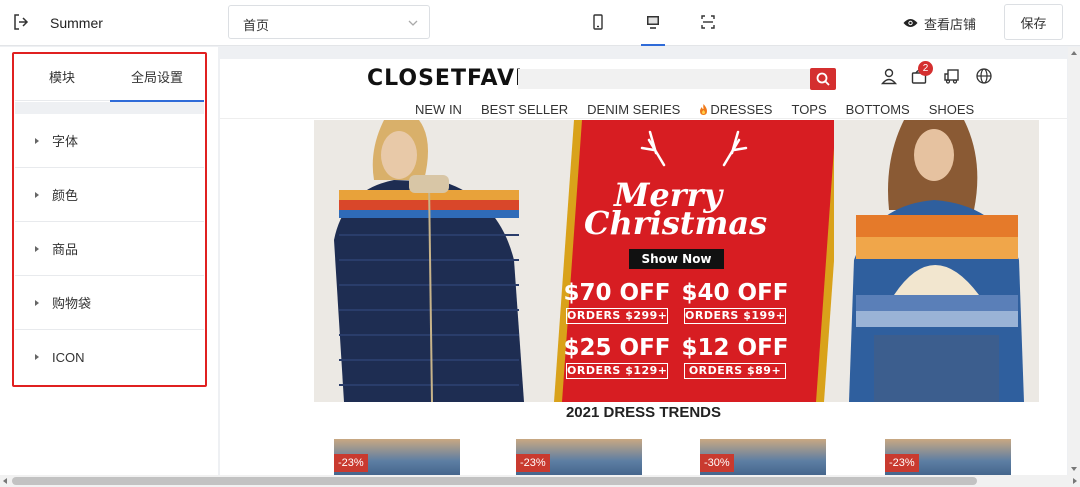 This screenshot has height=487, width=1080. Describe the element at coordinates (676, 223) in the screenshot. I see `banner-script-christmas: Christmas` at that location.